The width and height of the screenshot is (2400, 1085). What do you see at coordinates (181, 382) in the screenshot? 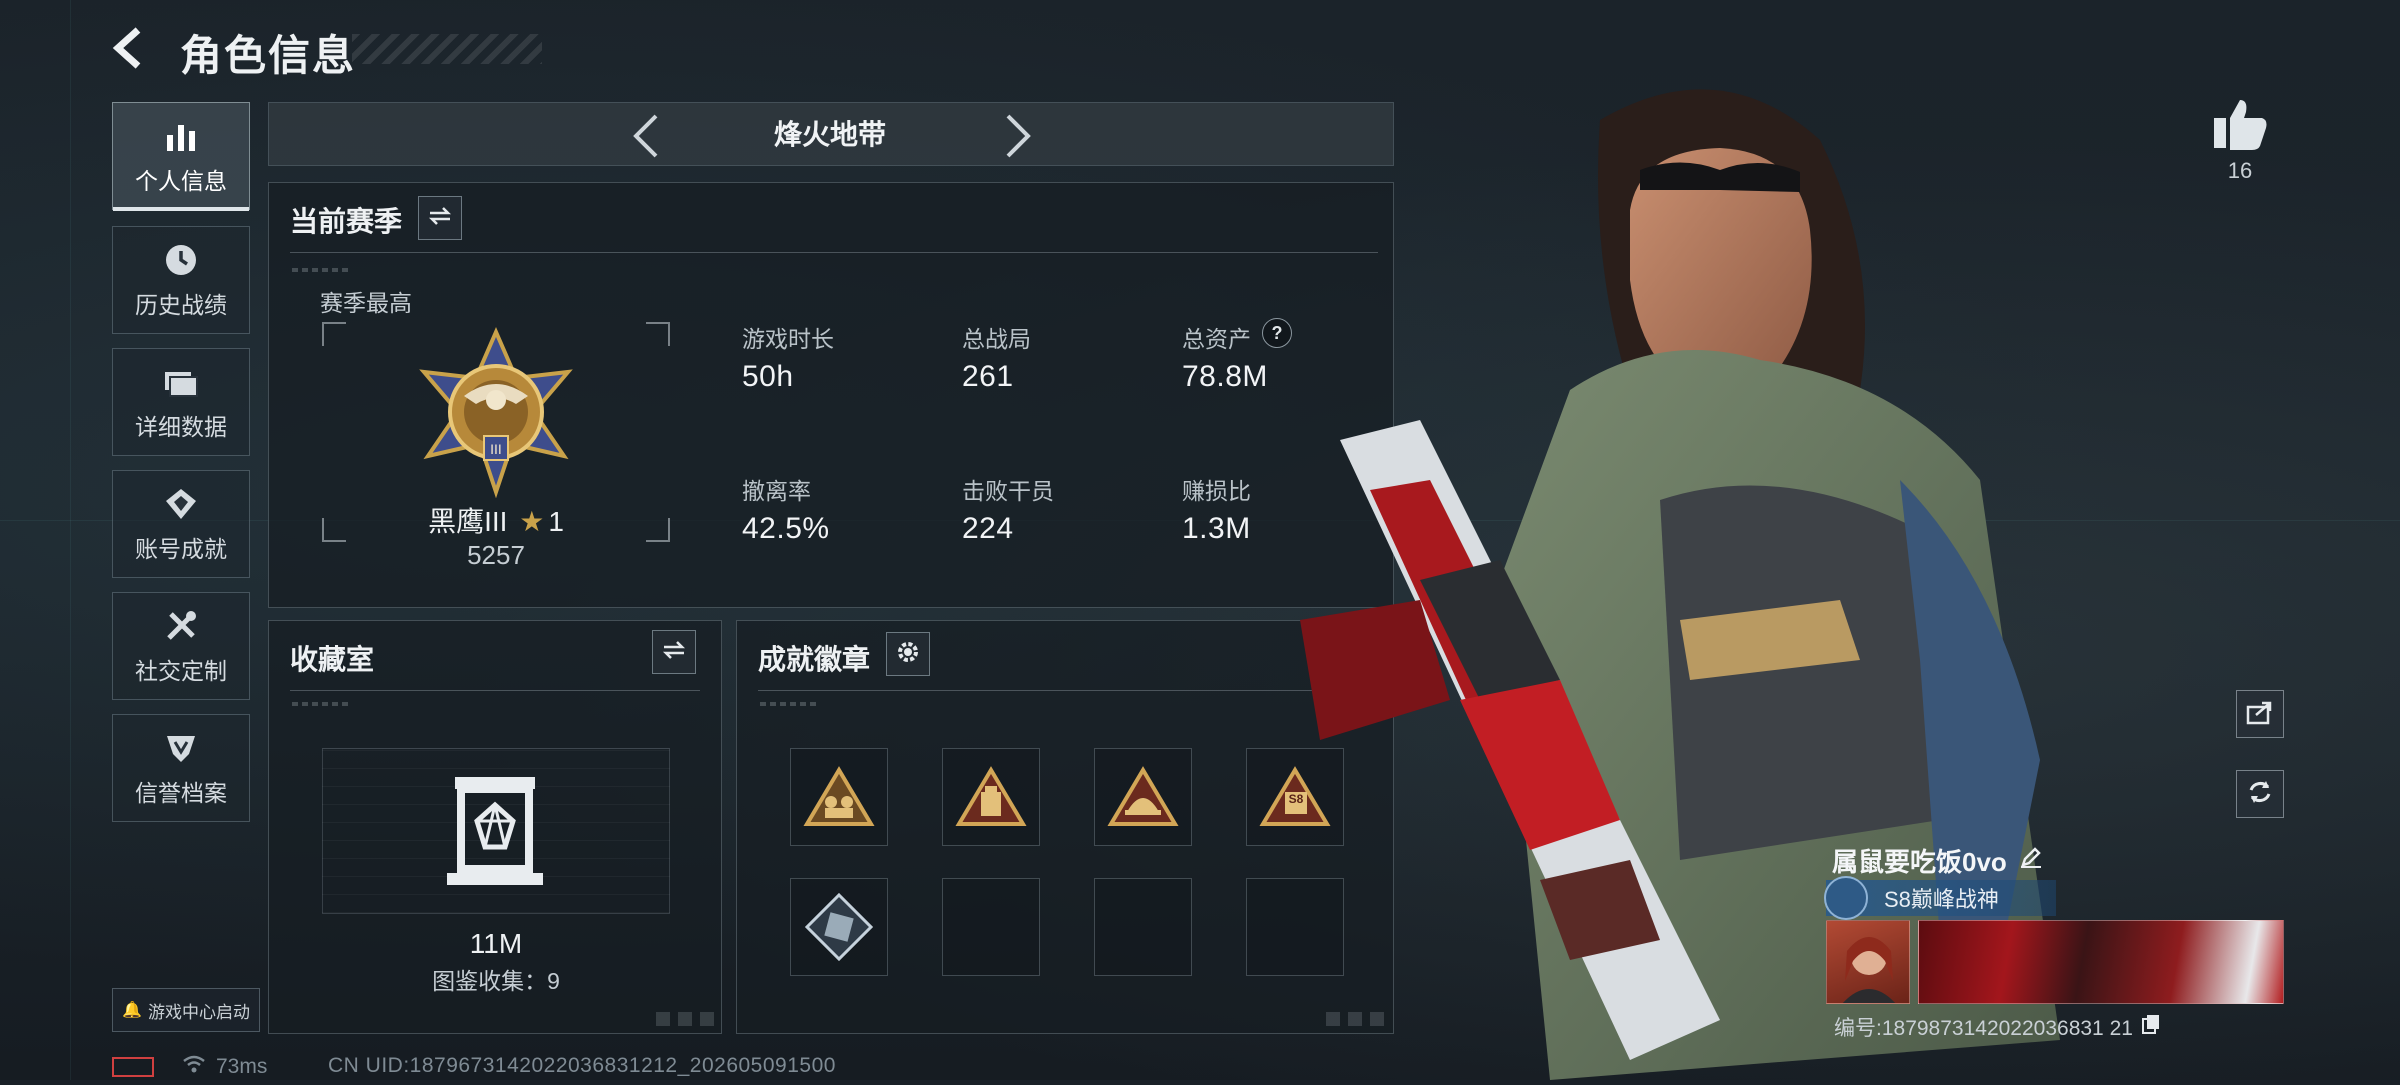
I see `folder-icon` at bounding box center [181, 382].